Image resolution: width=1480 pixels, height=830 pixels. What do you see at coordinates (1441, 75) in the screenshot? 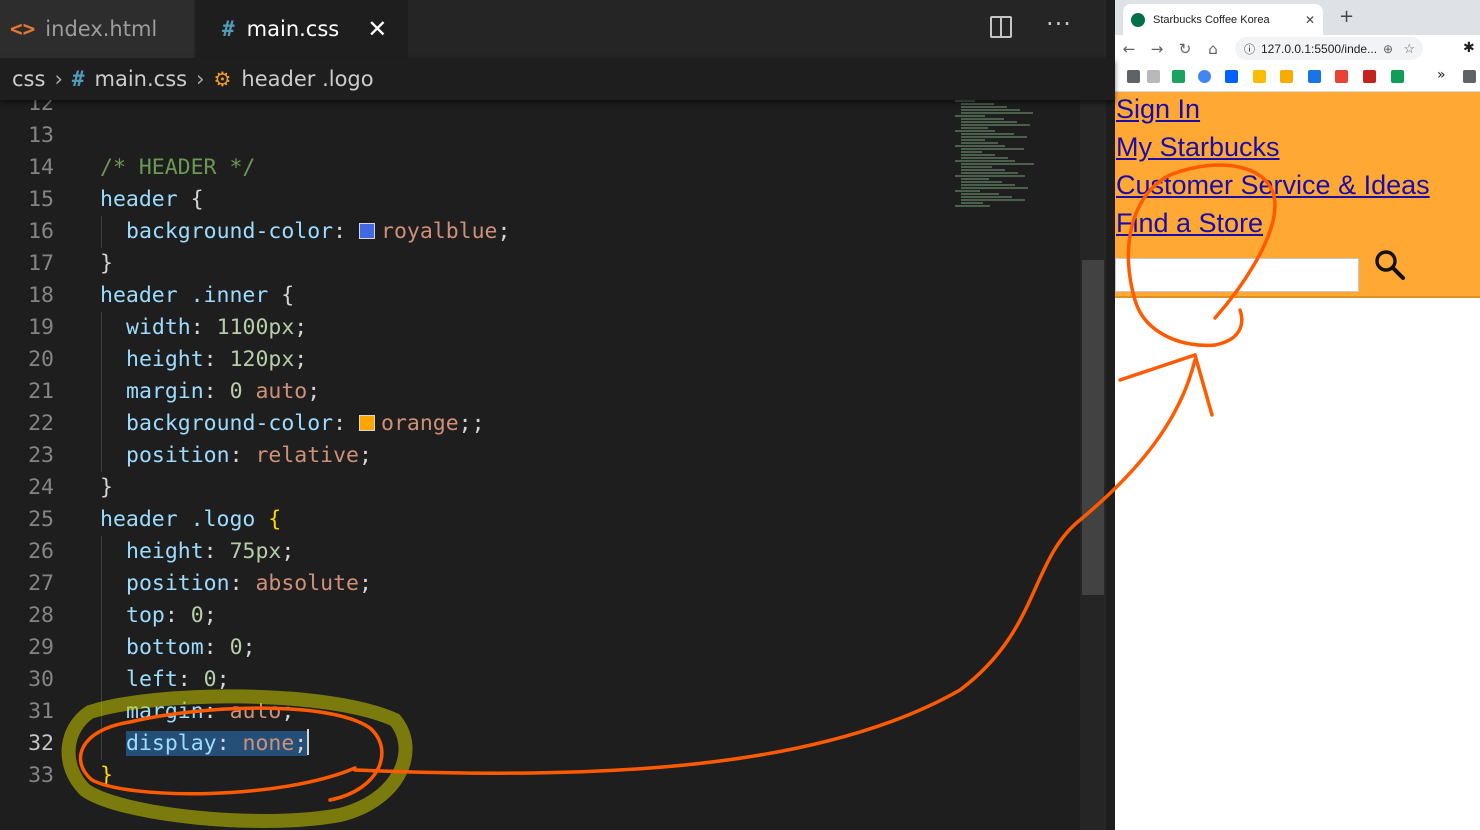
I see `more-bookmarks-icon: »` at bounding box center [1441, 75].